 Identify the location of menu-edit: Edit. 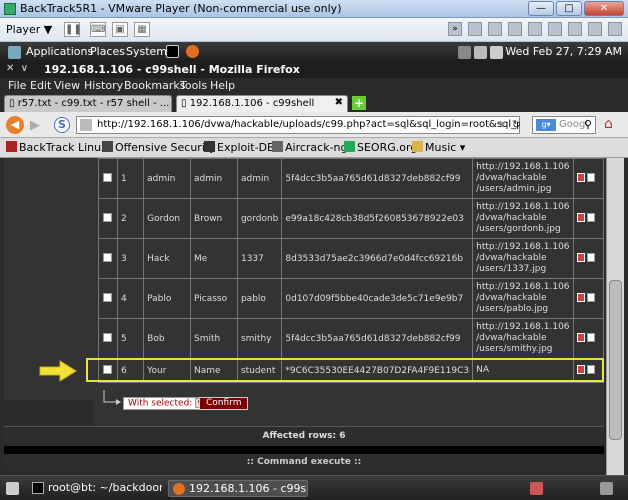
(40, 85).